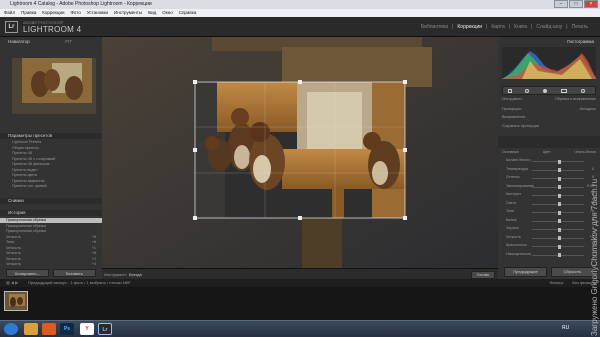 This screenshot has width=600, height=337. What do you see at coordinates (549, 142) in the screenshot?
I see `basic-section` at bounding box center [549, 142].